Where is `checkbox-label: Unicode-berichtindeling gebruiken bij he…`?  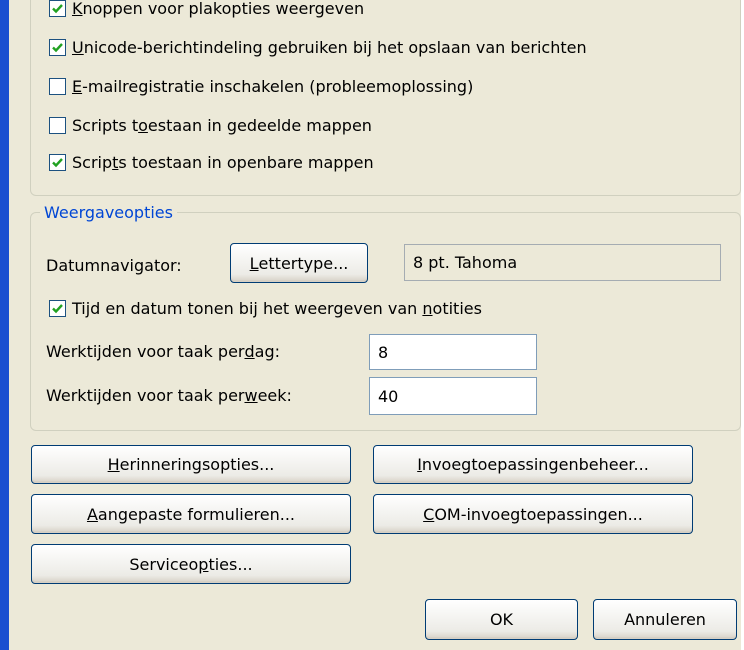
checkbox-label: Unicode-berichtindeling gebruiken bij he… is located at coordinates (329, 47).